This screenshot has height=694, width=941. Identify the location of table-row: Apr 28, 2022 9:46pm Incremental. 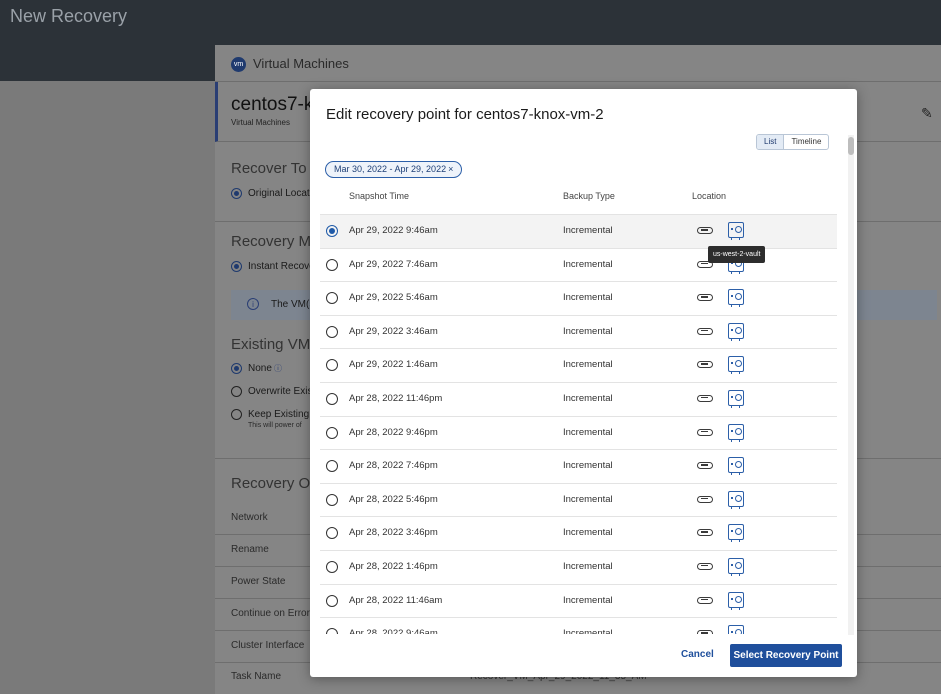
(578, 432).